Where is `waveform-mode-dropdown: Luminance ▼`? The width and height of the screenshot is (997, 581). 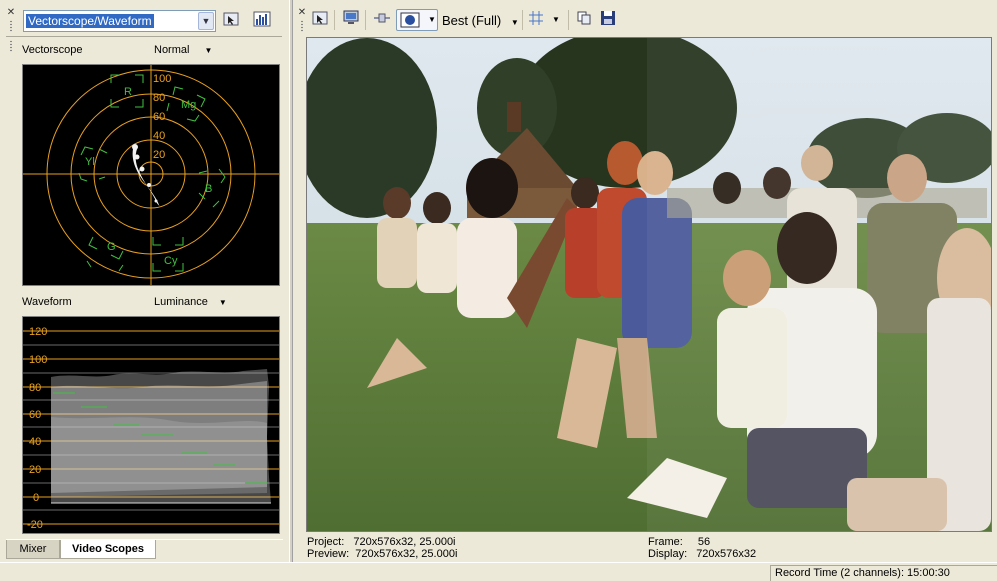
waveform-mode-dropdown: Luminance ▼ is located at coordinates (190, 302).